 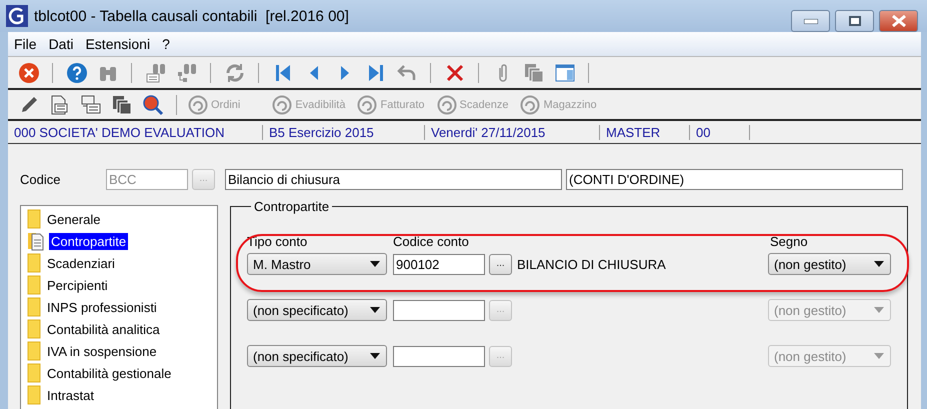 I want to click on account-type-dropdown: M. Mastro, so click(x=317, y=264).